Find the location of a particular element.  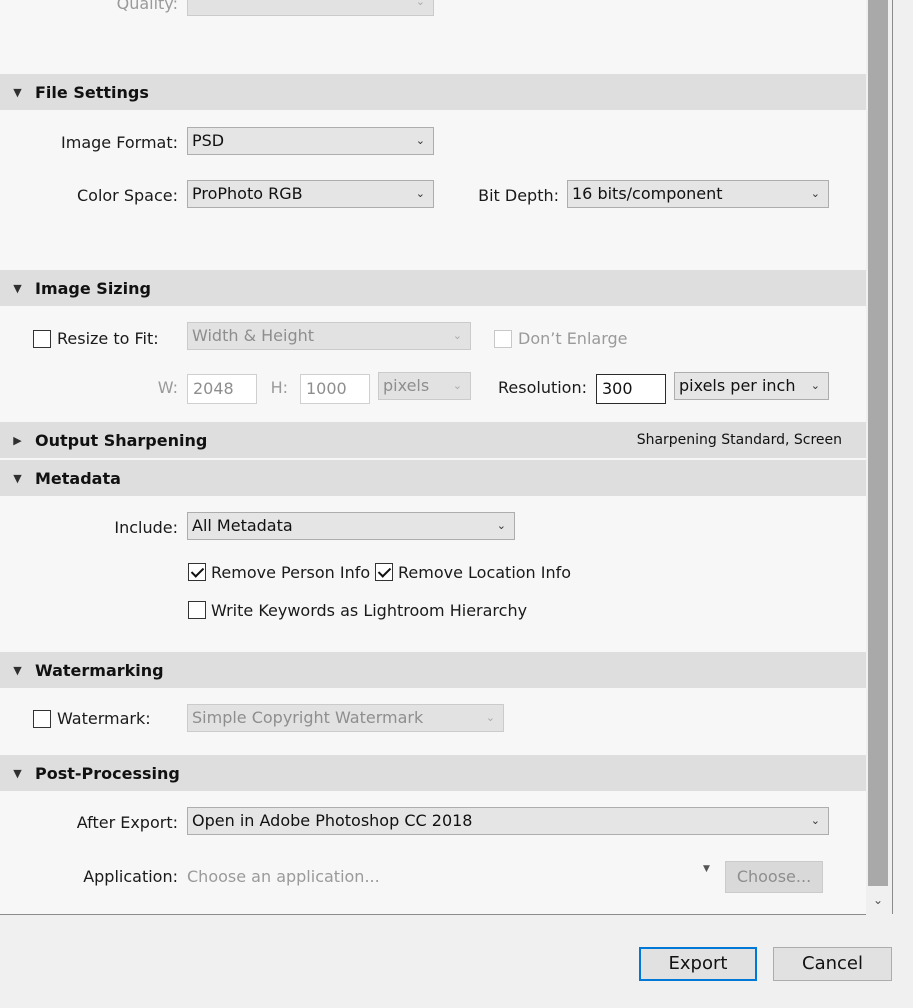

resize-to-fit-label: Resize to Fit: is located at coordinates (108, 338).